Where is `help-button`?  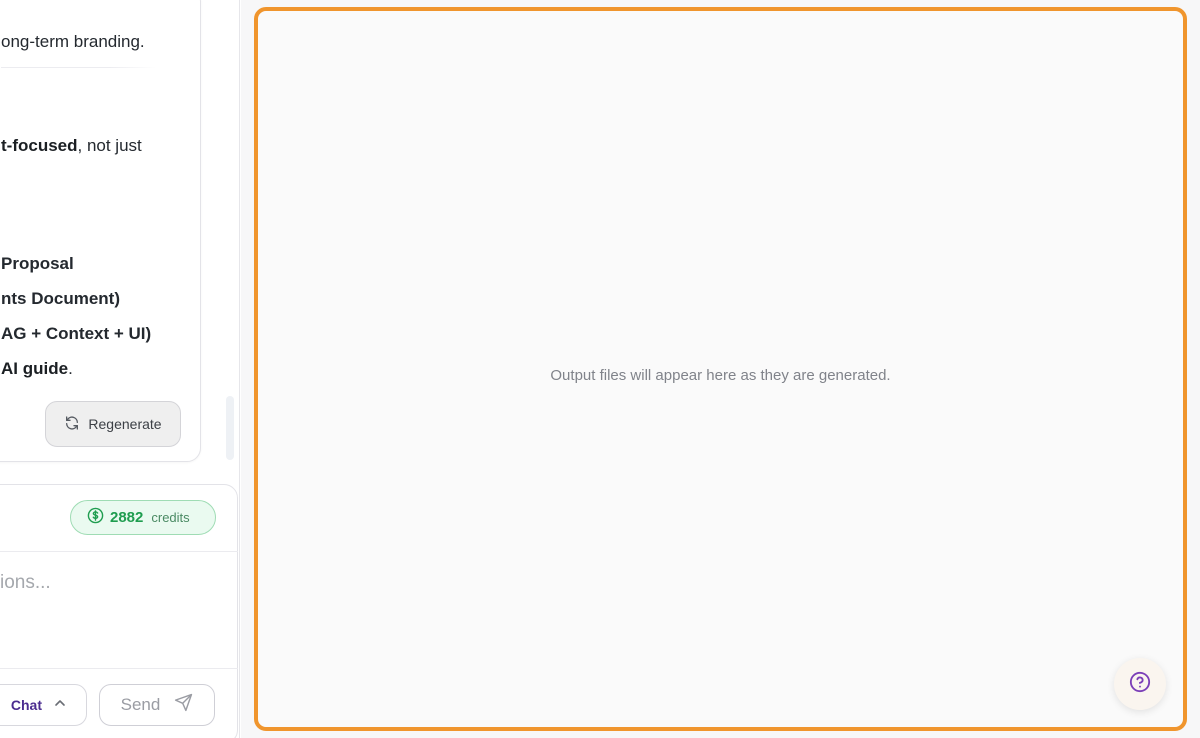
help-button is located at coordinates (1140, 684).